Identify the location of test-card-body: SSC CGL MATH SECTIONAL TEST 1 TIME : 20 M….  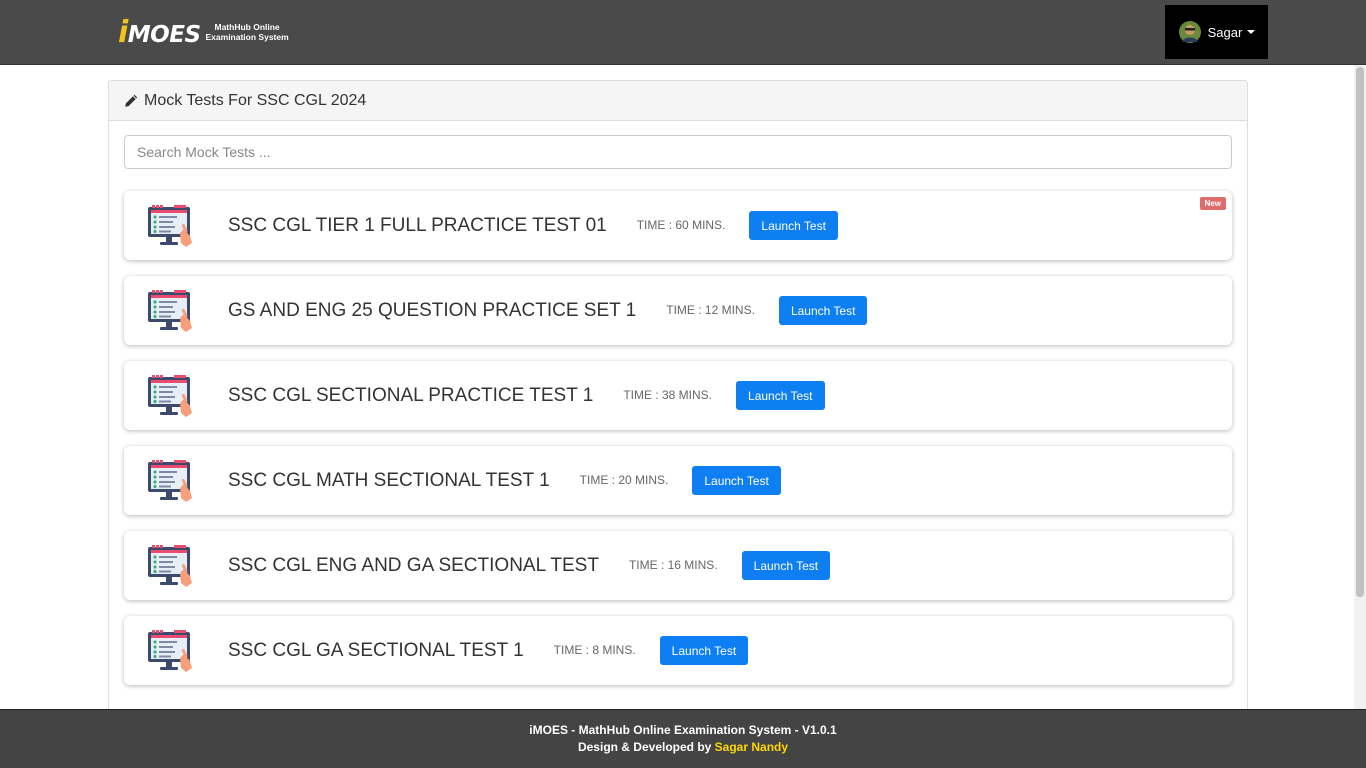
(504, 480).